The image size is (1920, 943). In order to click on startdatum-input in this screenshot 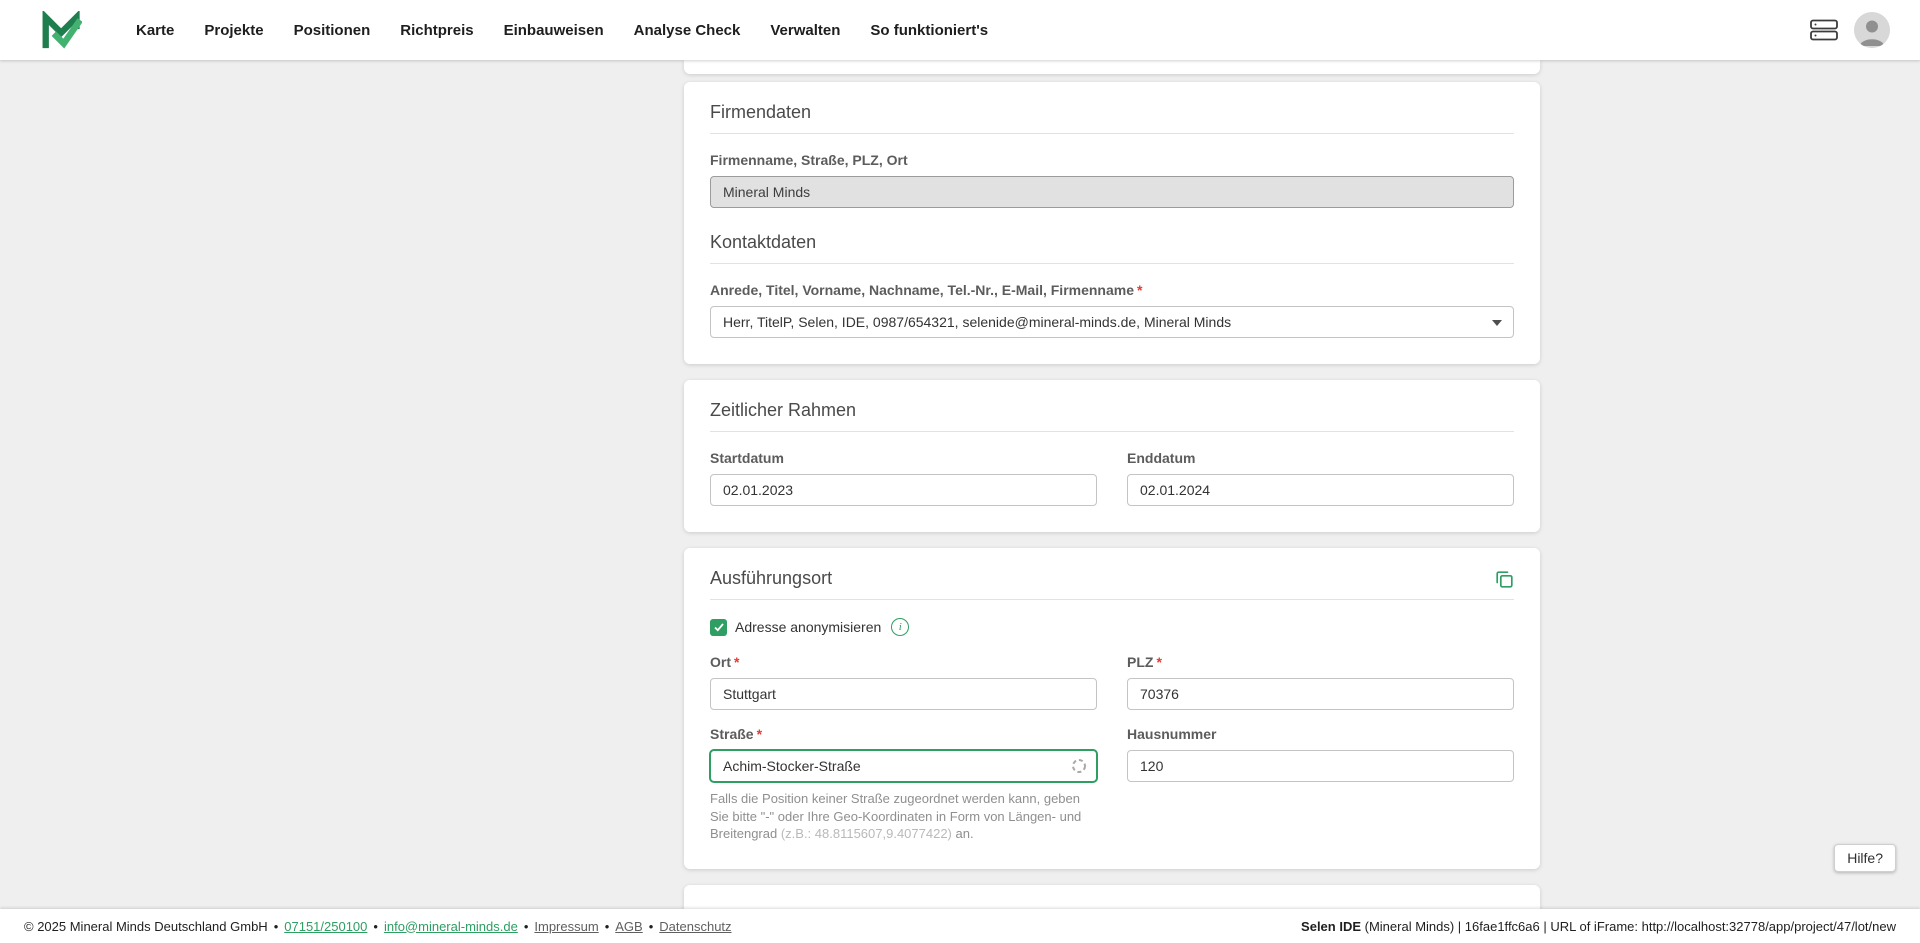, I will do `click(903, 490)`.